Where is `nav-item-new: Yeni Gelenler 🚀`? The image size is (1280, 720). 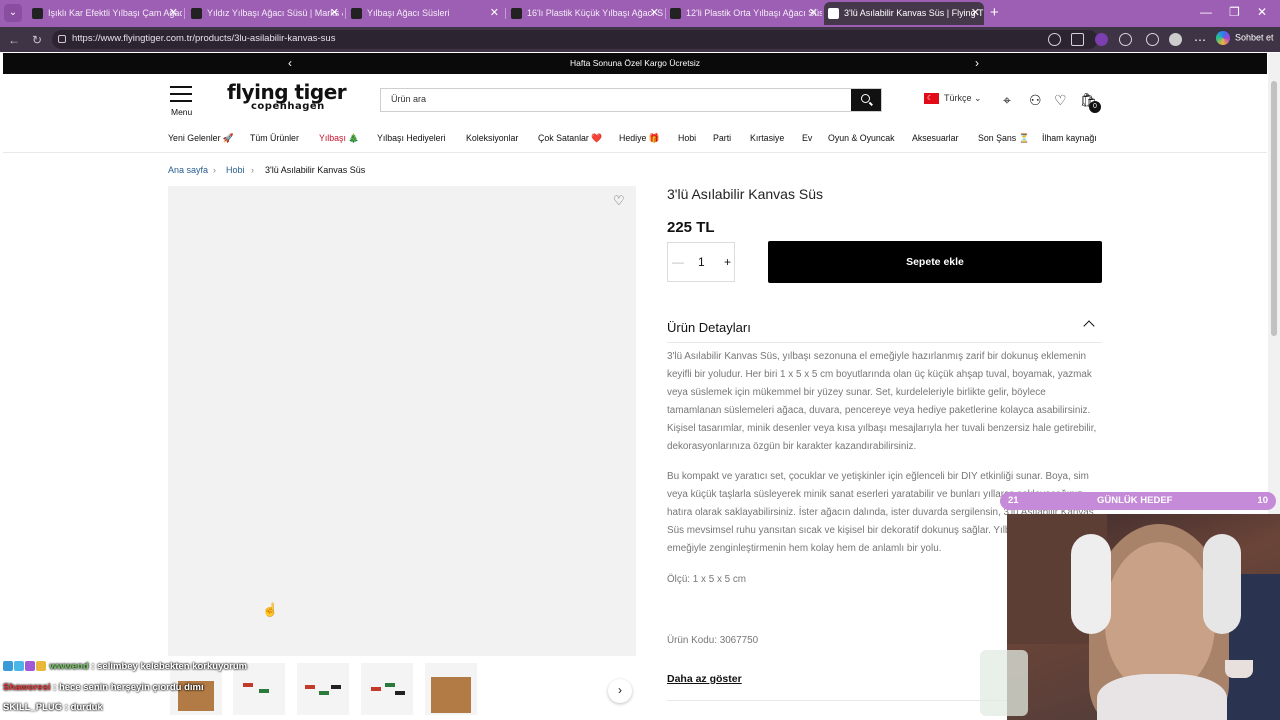
nav-item-new: Yeni Gelenler 🚀 is located at coordinates (201, 138).